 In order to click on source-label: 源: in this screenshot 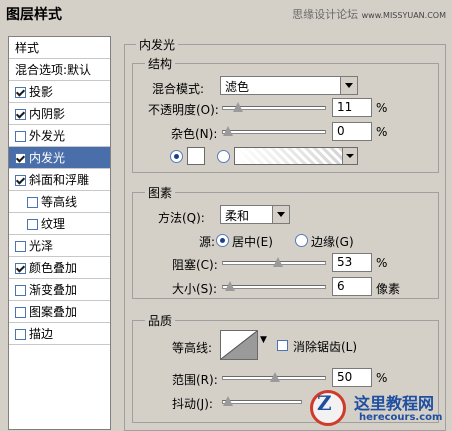, I will do `click(207, 242)`.